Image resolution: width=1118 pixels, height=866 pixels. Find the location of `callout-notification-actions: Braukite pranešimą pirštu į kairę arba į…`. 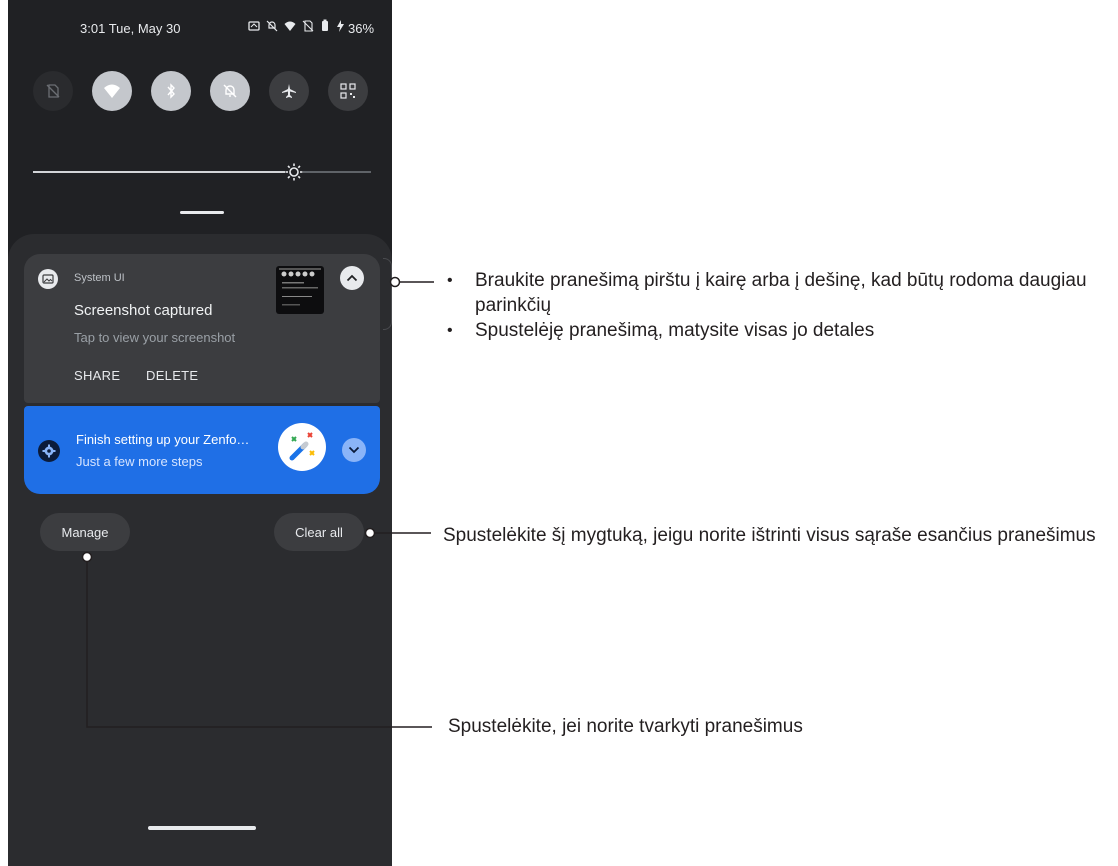

callout-notification-actions: Braukite pranešimą pirštu į kairę arba į… is located at coordinates (779, 305).